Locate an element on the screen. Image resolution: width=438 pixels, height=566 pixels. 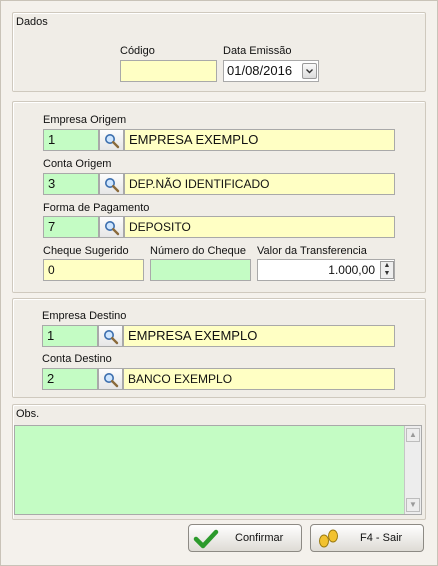
chevron-down-icon is located at coordinates (309, 71).